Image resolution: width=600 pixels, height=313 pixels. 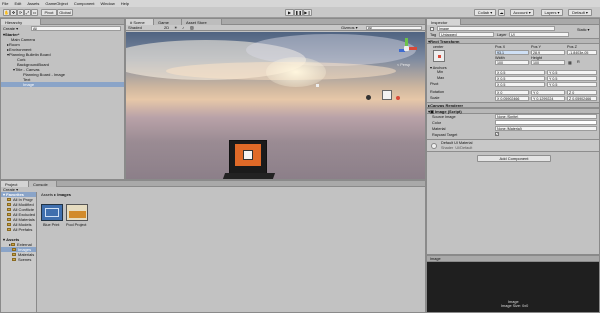 I want to click on material-label: Material, so click(x=439, y=129).